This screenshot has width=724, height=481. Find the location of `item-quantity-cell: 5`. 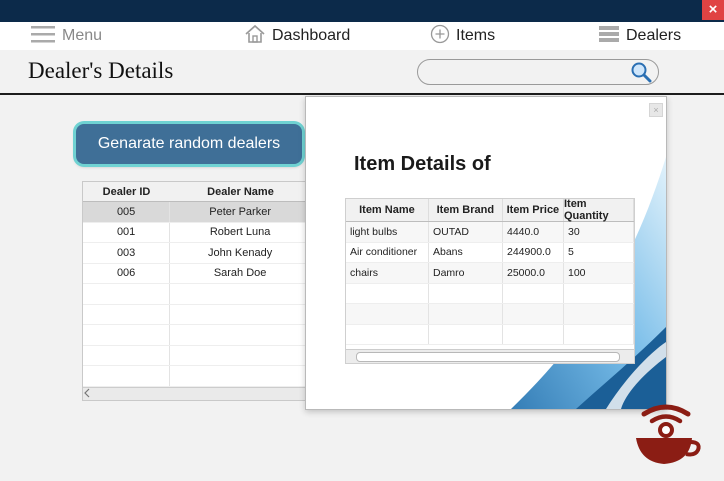

item-quantity-cell: 5 is located at coordinates (599, 252).